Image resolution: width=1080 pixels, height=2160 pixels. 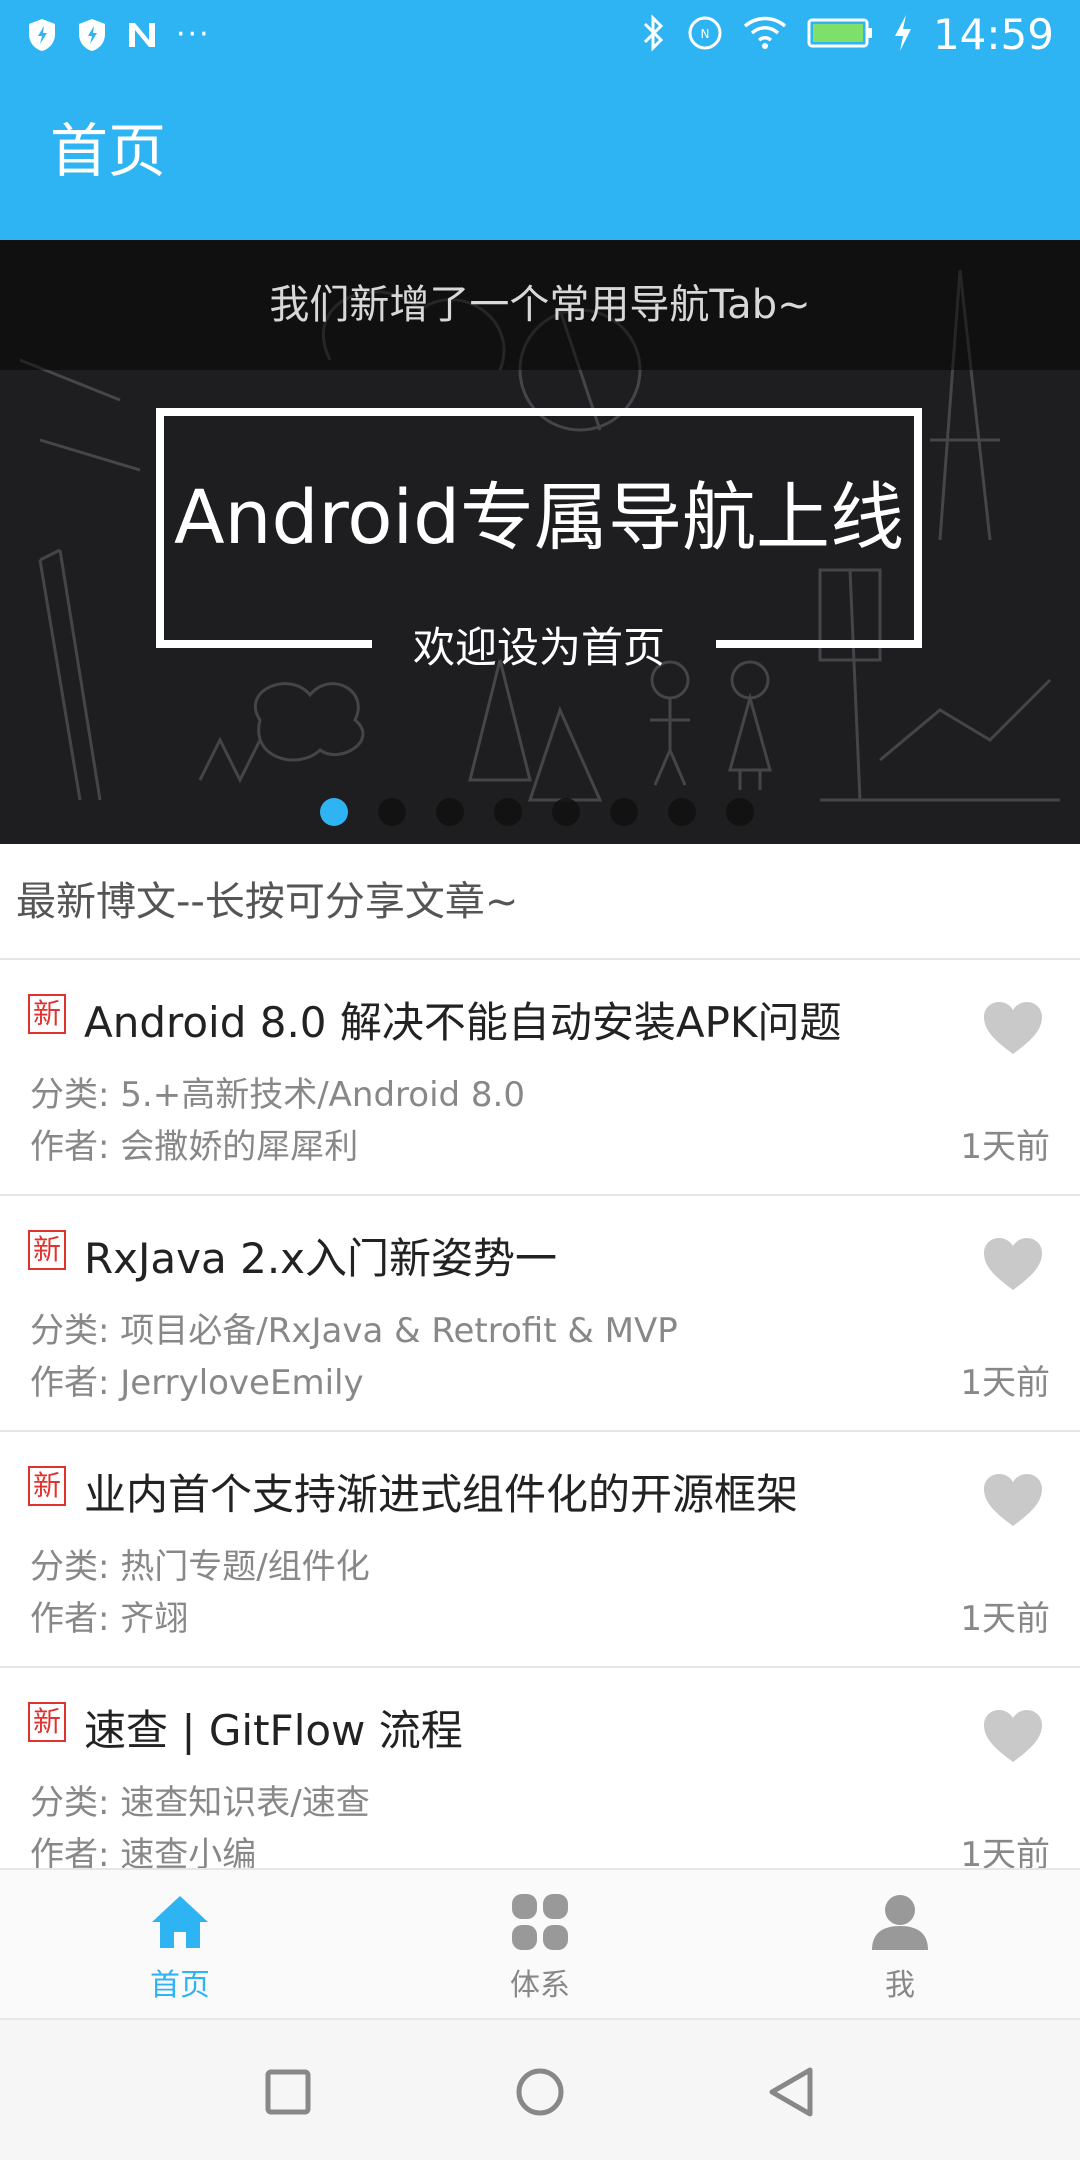 I want to click on banner-caption: 我们新增了一个常用导航Tab~, so click(x=540, y=305).